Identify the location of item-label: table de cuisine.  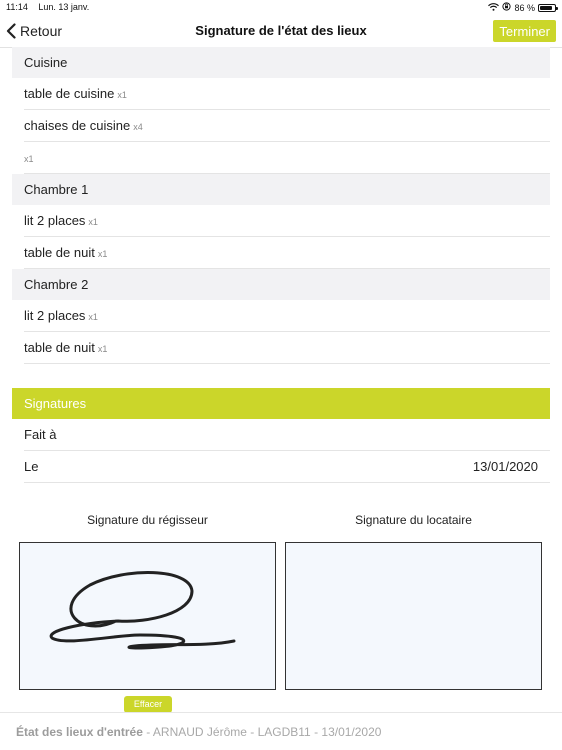
(69, 93).